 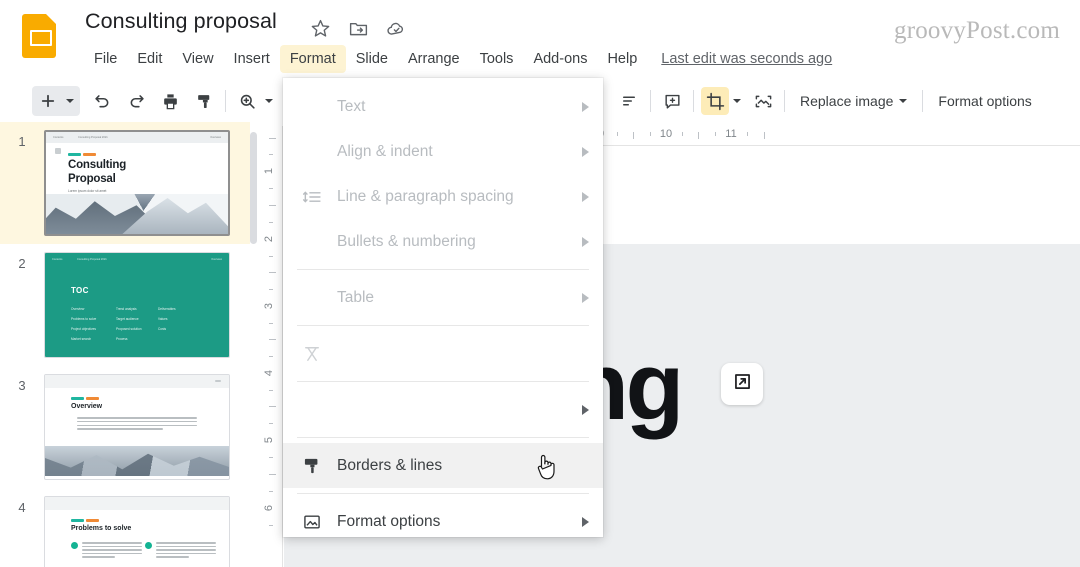 I want to click on toc-entry: Proposed solution, so click(x=129, y=329).